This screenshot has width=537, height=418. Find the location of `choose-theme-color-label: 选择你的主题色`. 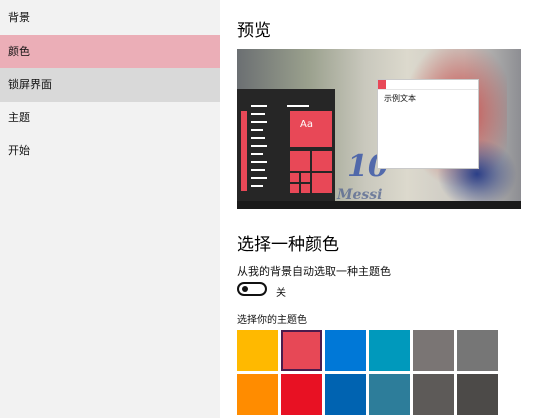

choose-theme-color-label: 选择你的主题色 is located at coordinates (272, 320).